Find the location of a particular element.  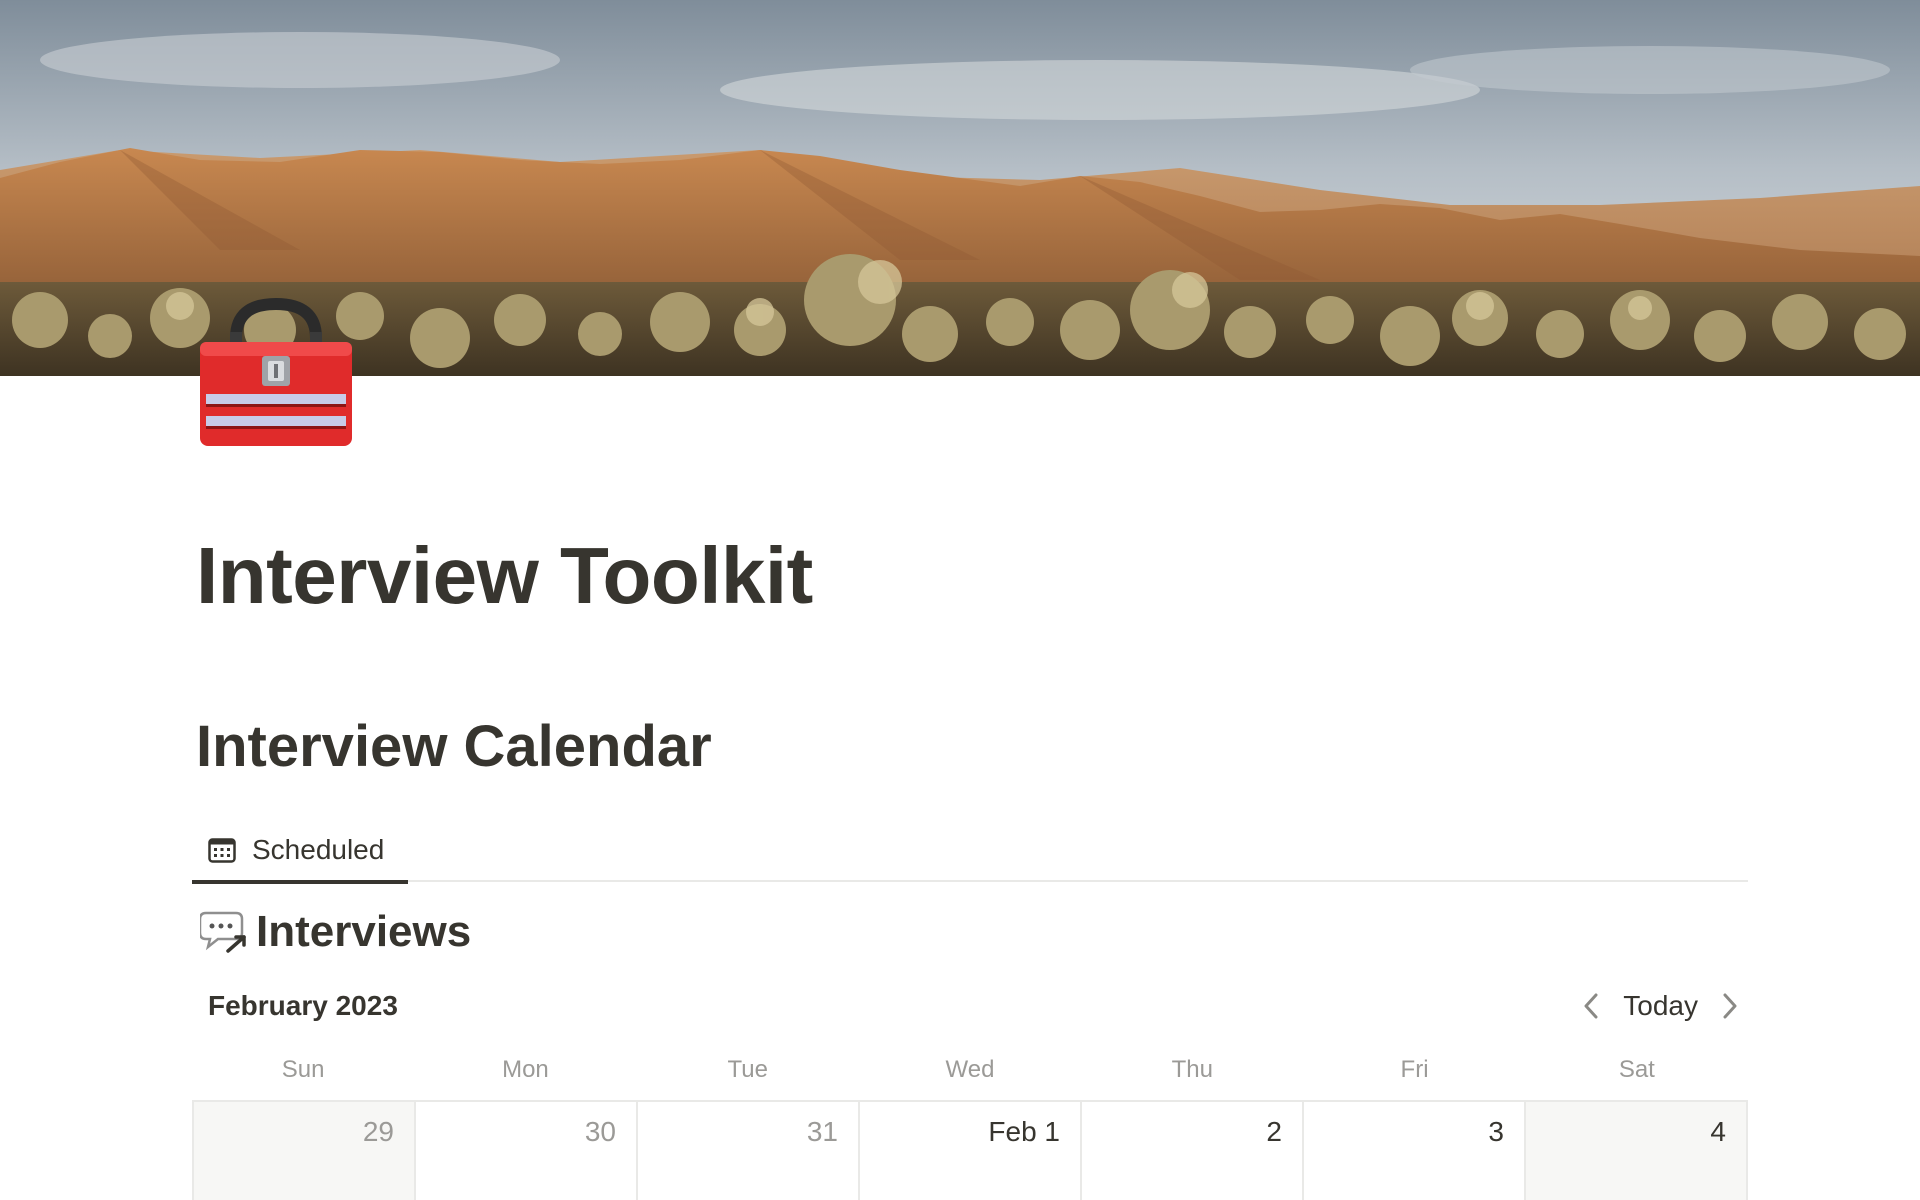

database-title: Interviews is located at coordinates (335, 932).